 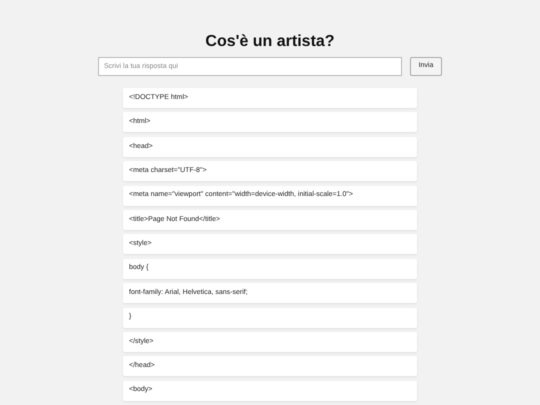 I want to click on page-title: Cos'è un artista?, so click(x=270, y=42).